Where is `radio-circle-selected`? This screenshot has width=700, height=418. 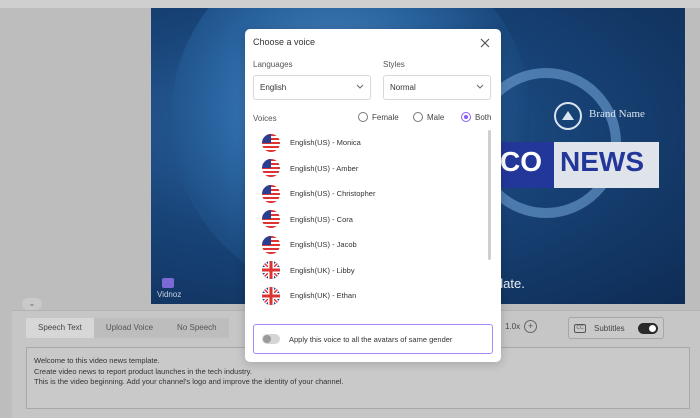 radio-circle-selected is located at coordinates (466, 117).